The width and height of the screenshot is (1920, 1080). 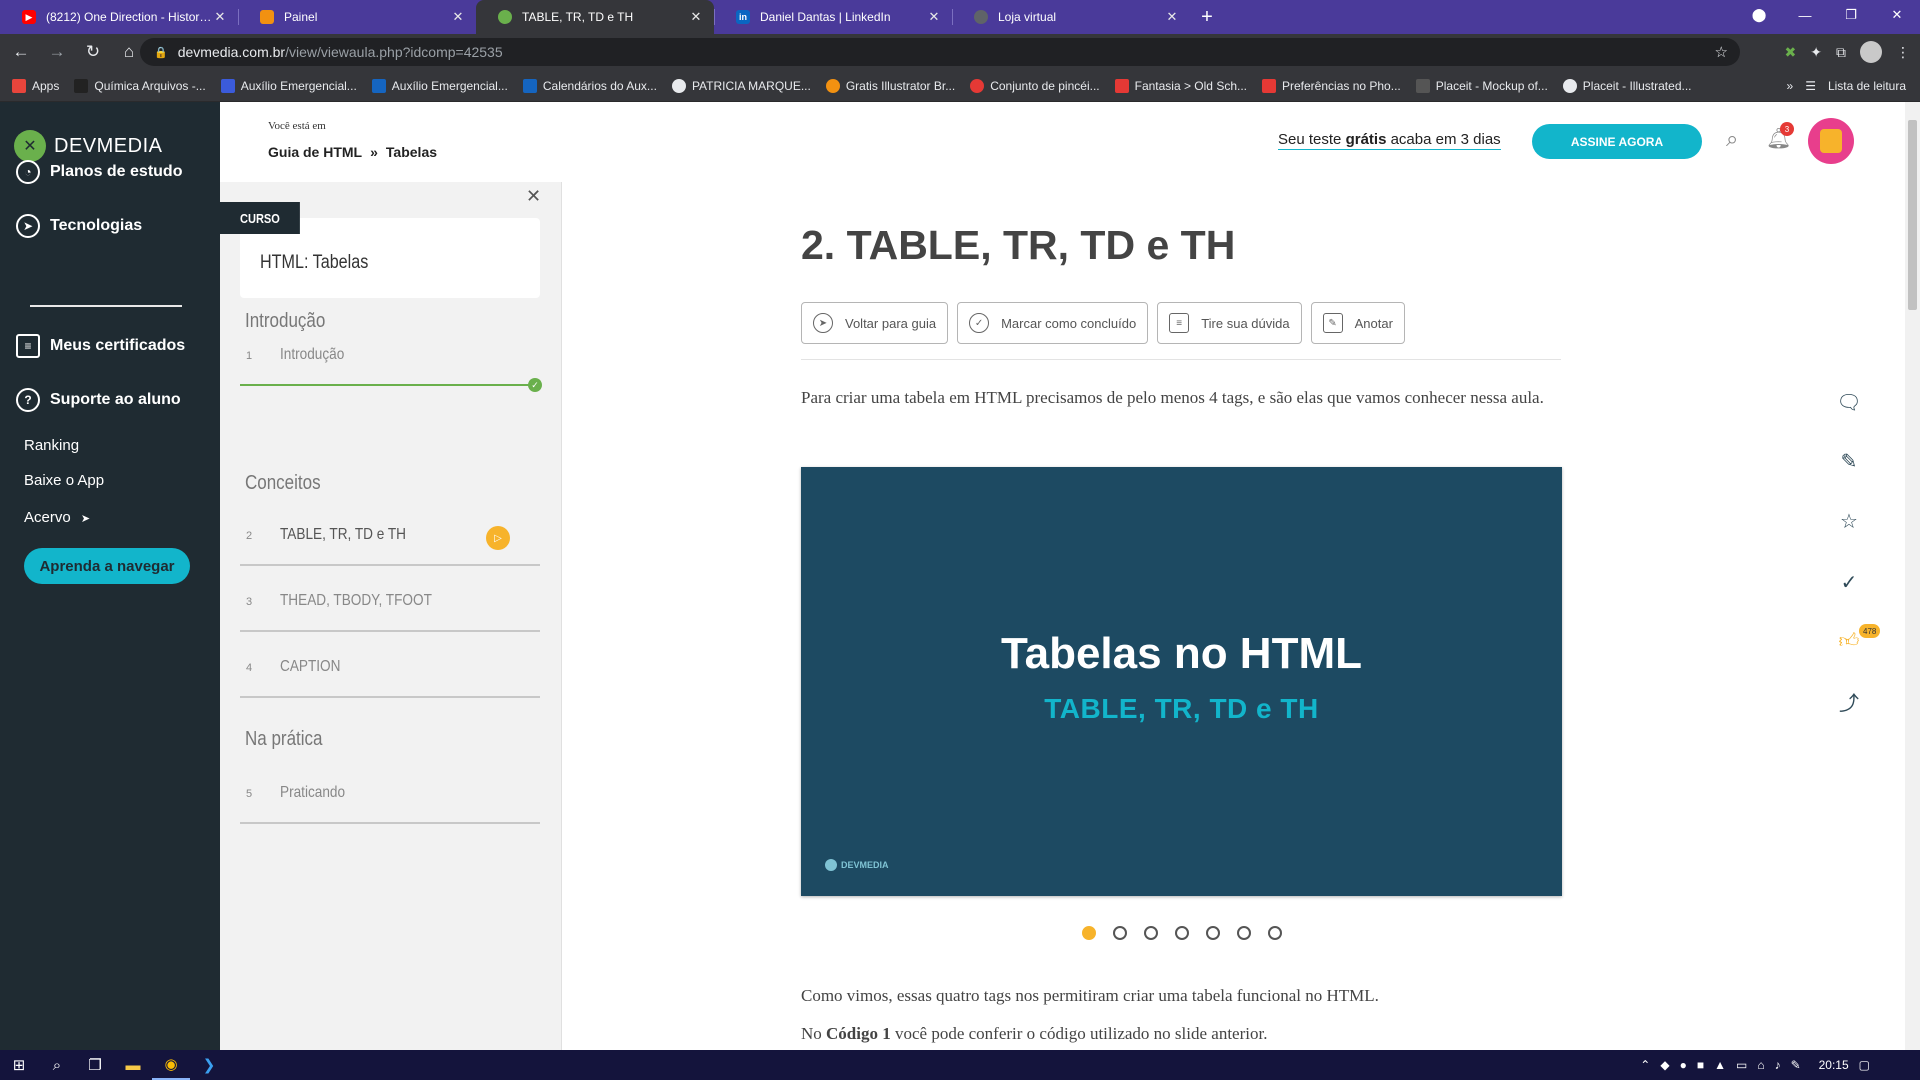 I want to click on profile-avatar, so click(x=1871, y=52).